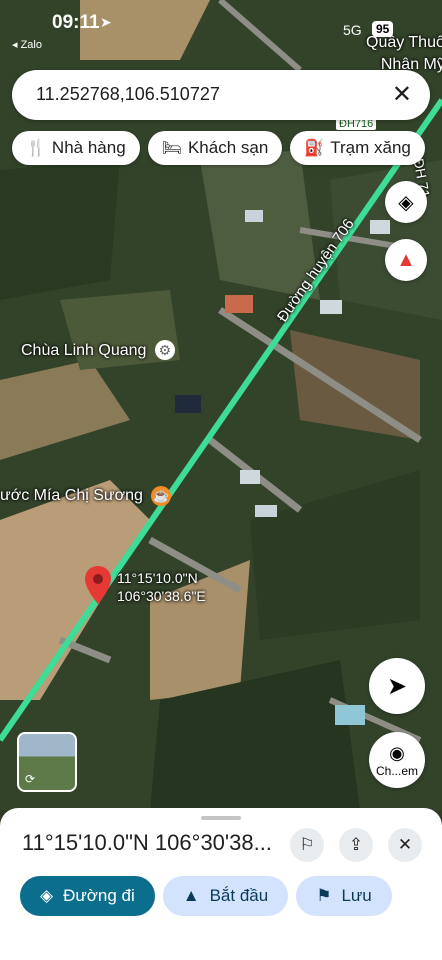  Describe the element at coordinates (171, 148) in the screenshot. I see `hotel-icon: 🛏` at that location.